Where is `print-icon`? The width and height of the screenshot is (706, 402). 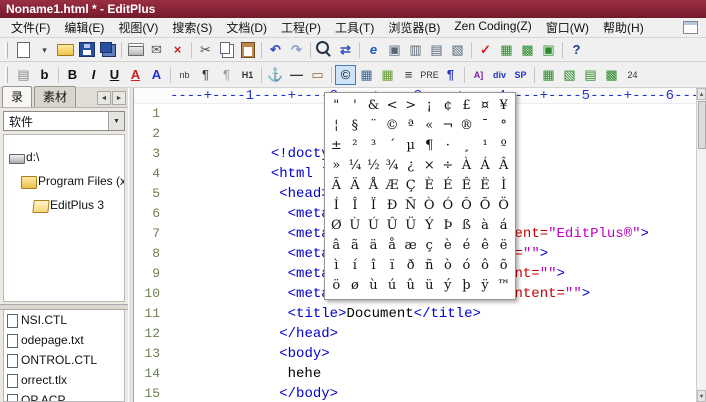
print-icon is located at coordinates (135, 50).